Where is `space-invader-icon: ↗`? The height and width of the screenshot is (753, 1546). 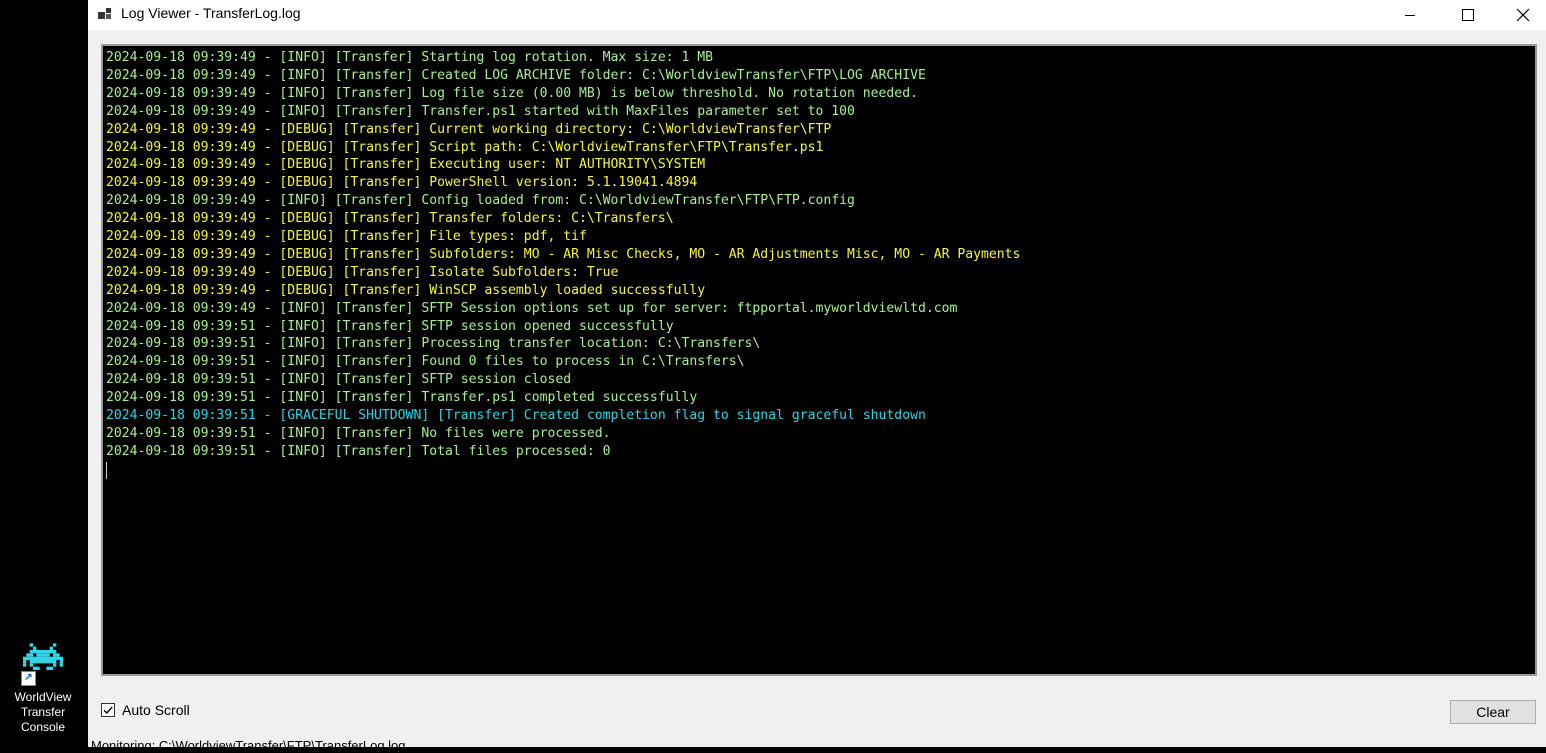
space-invader-icon: ↗ is located at coordinates (42, 663).